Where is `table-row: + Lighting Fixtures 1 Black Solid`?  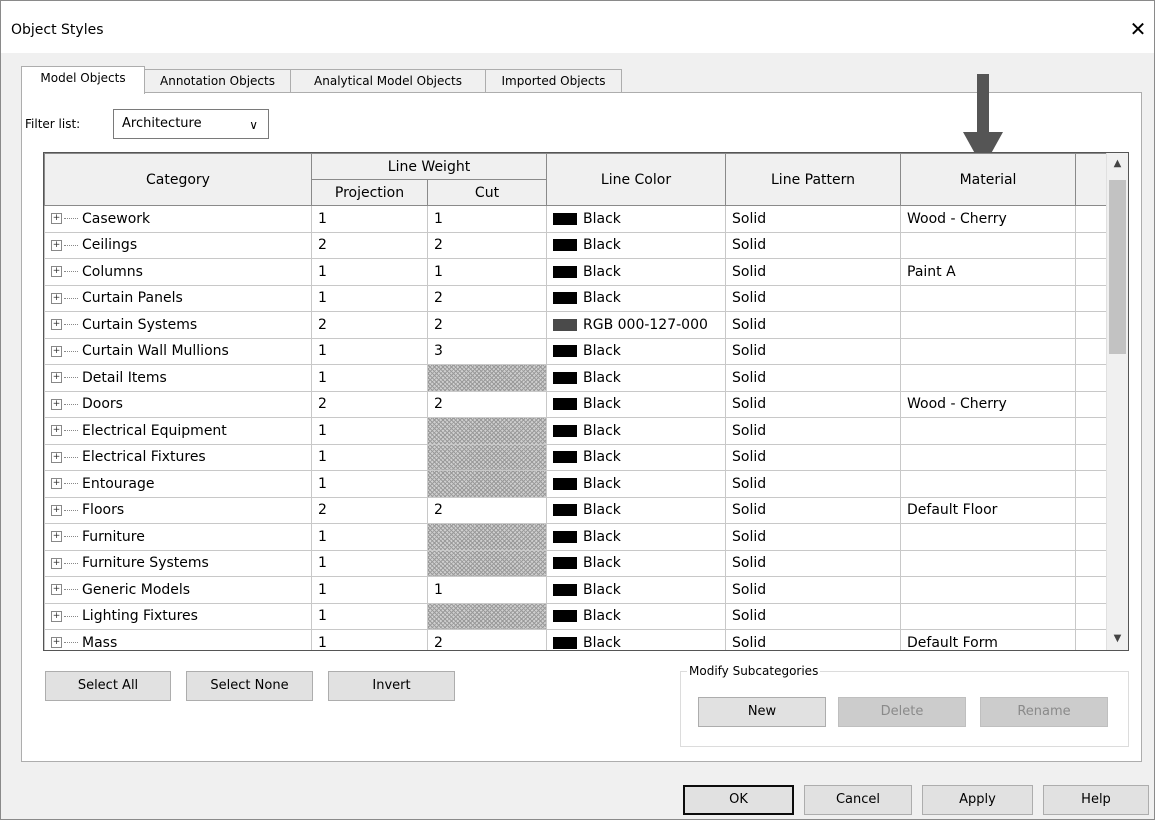
table-row: + Lighting Fixtures 1 Black Solid is located at coordinates (576, 616).